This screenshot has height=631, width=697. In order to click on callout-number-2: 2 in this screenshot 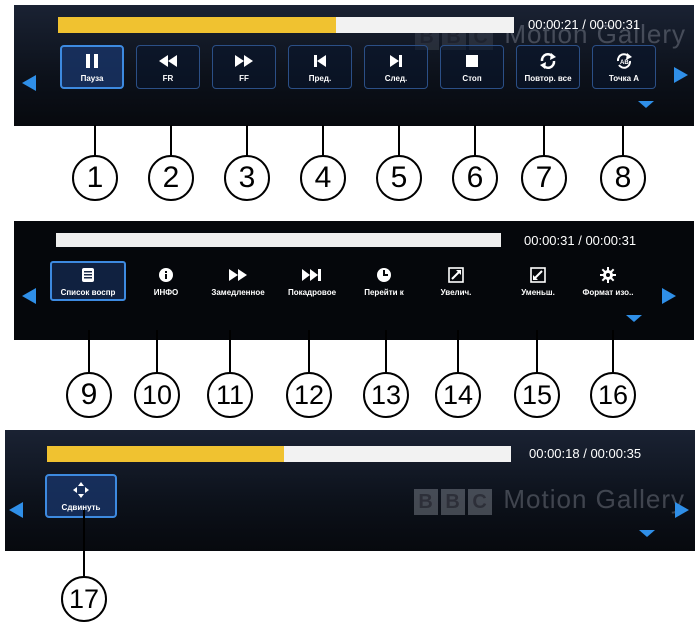, I will do `click(171, 178)`.